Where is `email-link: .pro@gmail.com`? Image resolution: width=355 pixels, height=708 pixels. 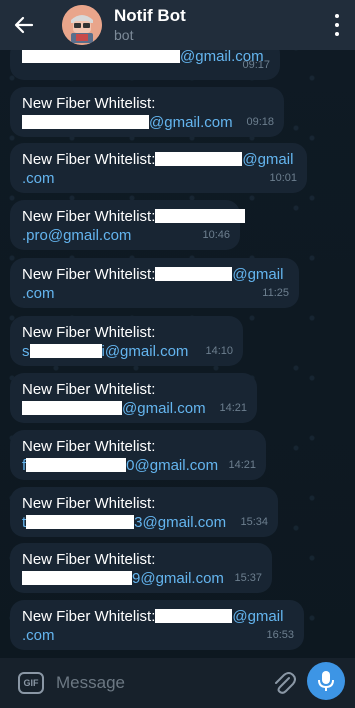
email-link: .pro@gmail.com is located at coordinates (125, 235).